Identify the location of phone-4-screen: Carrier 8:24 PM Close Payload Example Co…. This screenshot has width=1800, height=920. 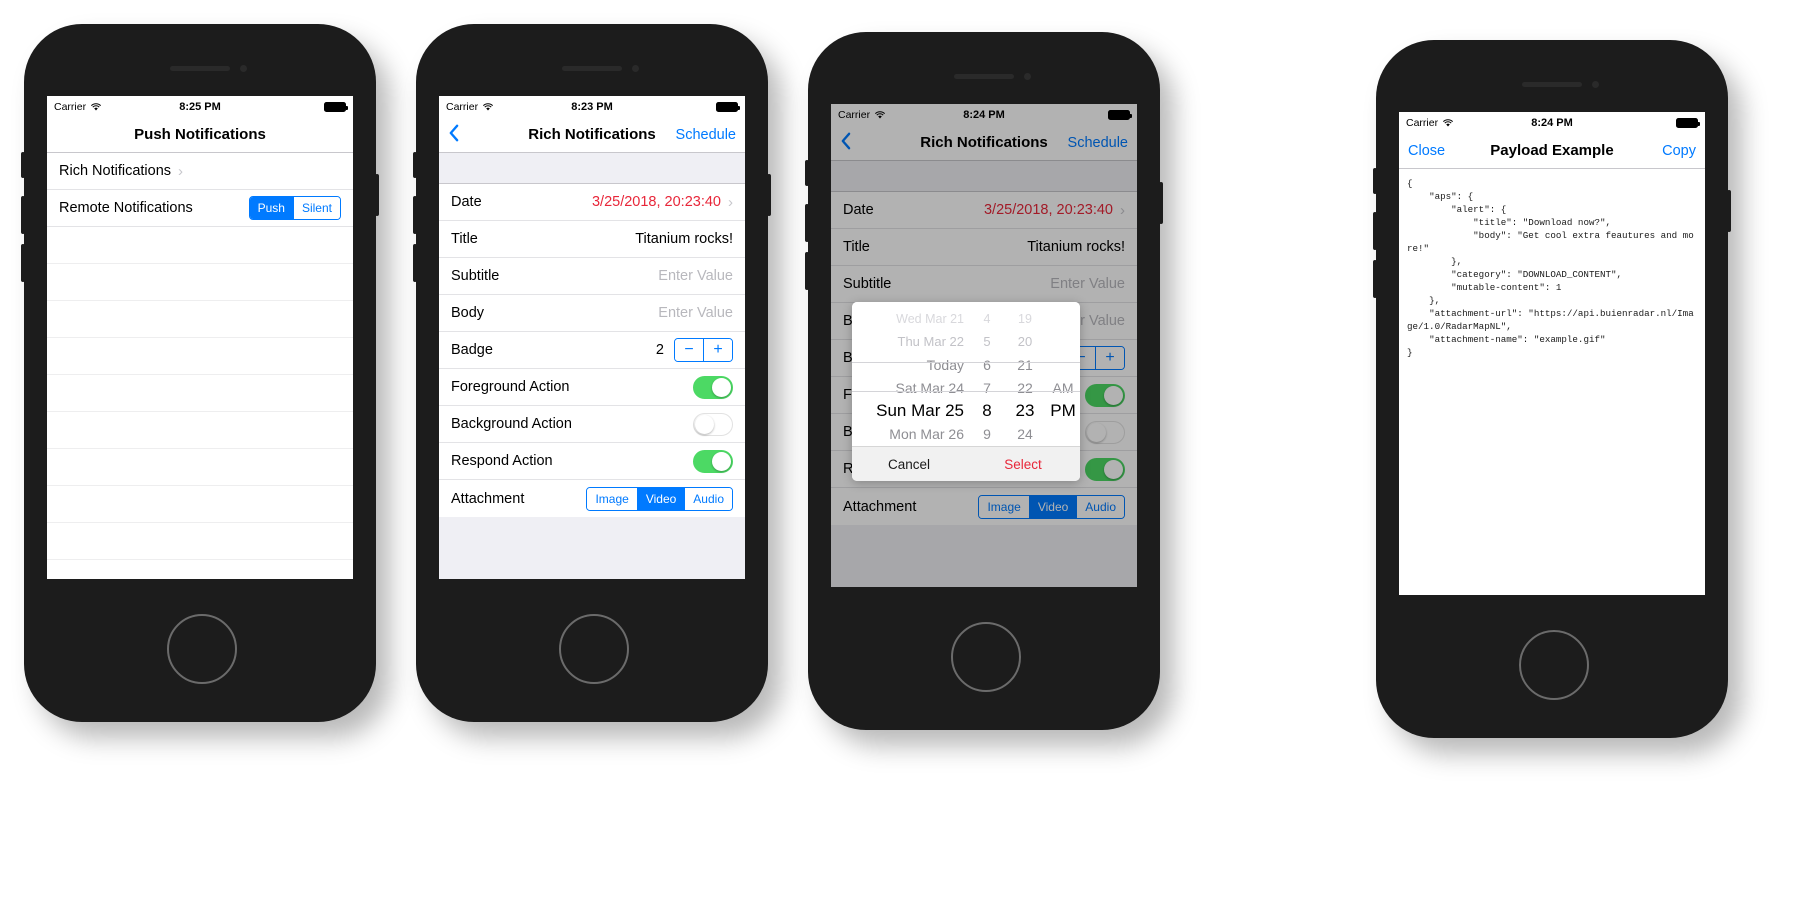
(1552, 353).